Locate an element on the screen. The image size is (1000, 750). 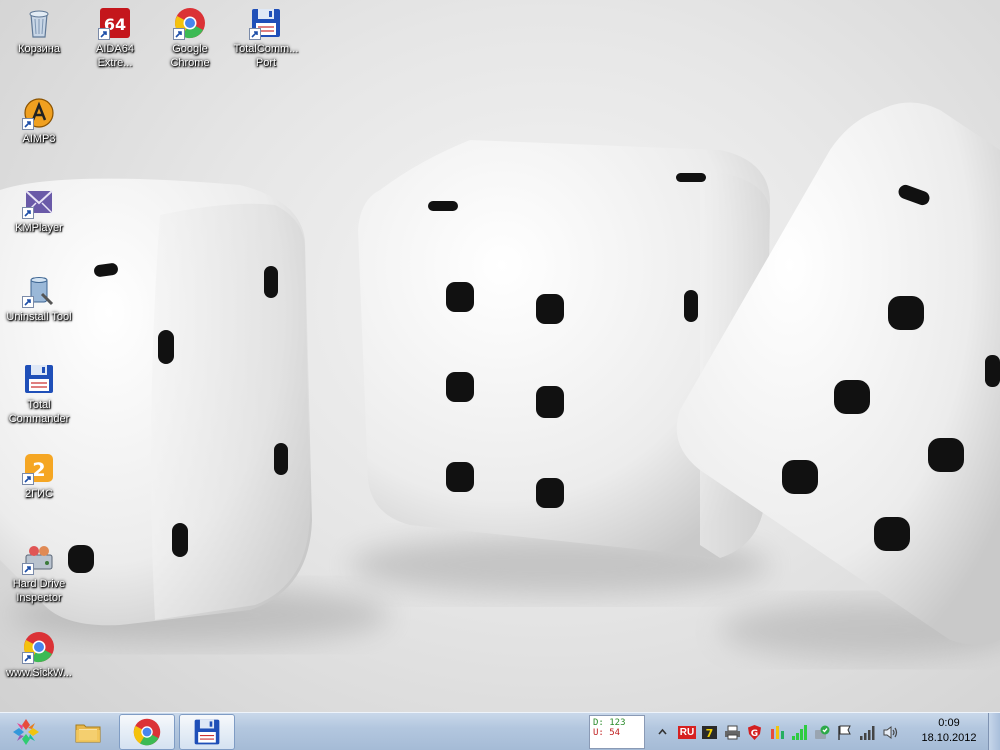
app-icon: 7 is located at coordinates (709, 733).